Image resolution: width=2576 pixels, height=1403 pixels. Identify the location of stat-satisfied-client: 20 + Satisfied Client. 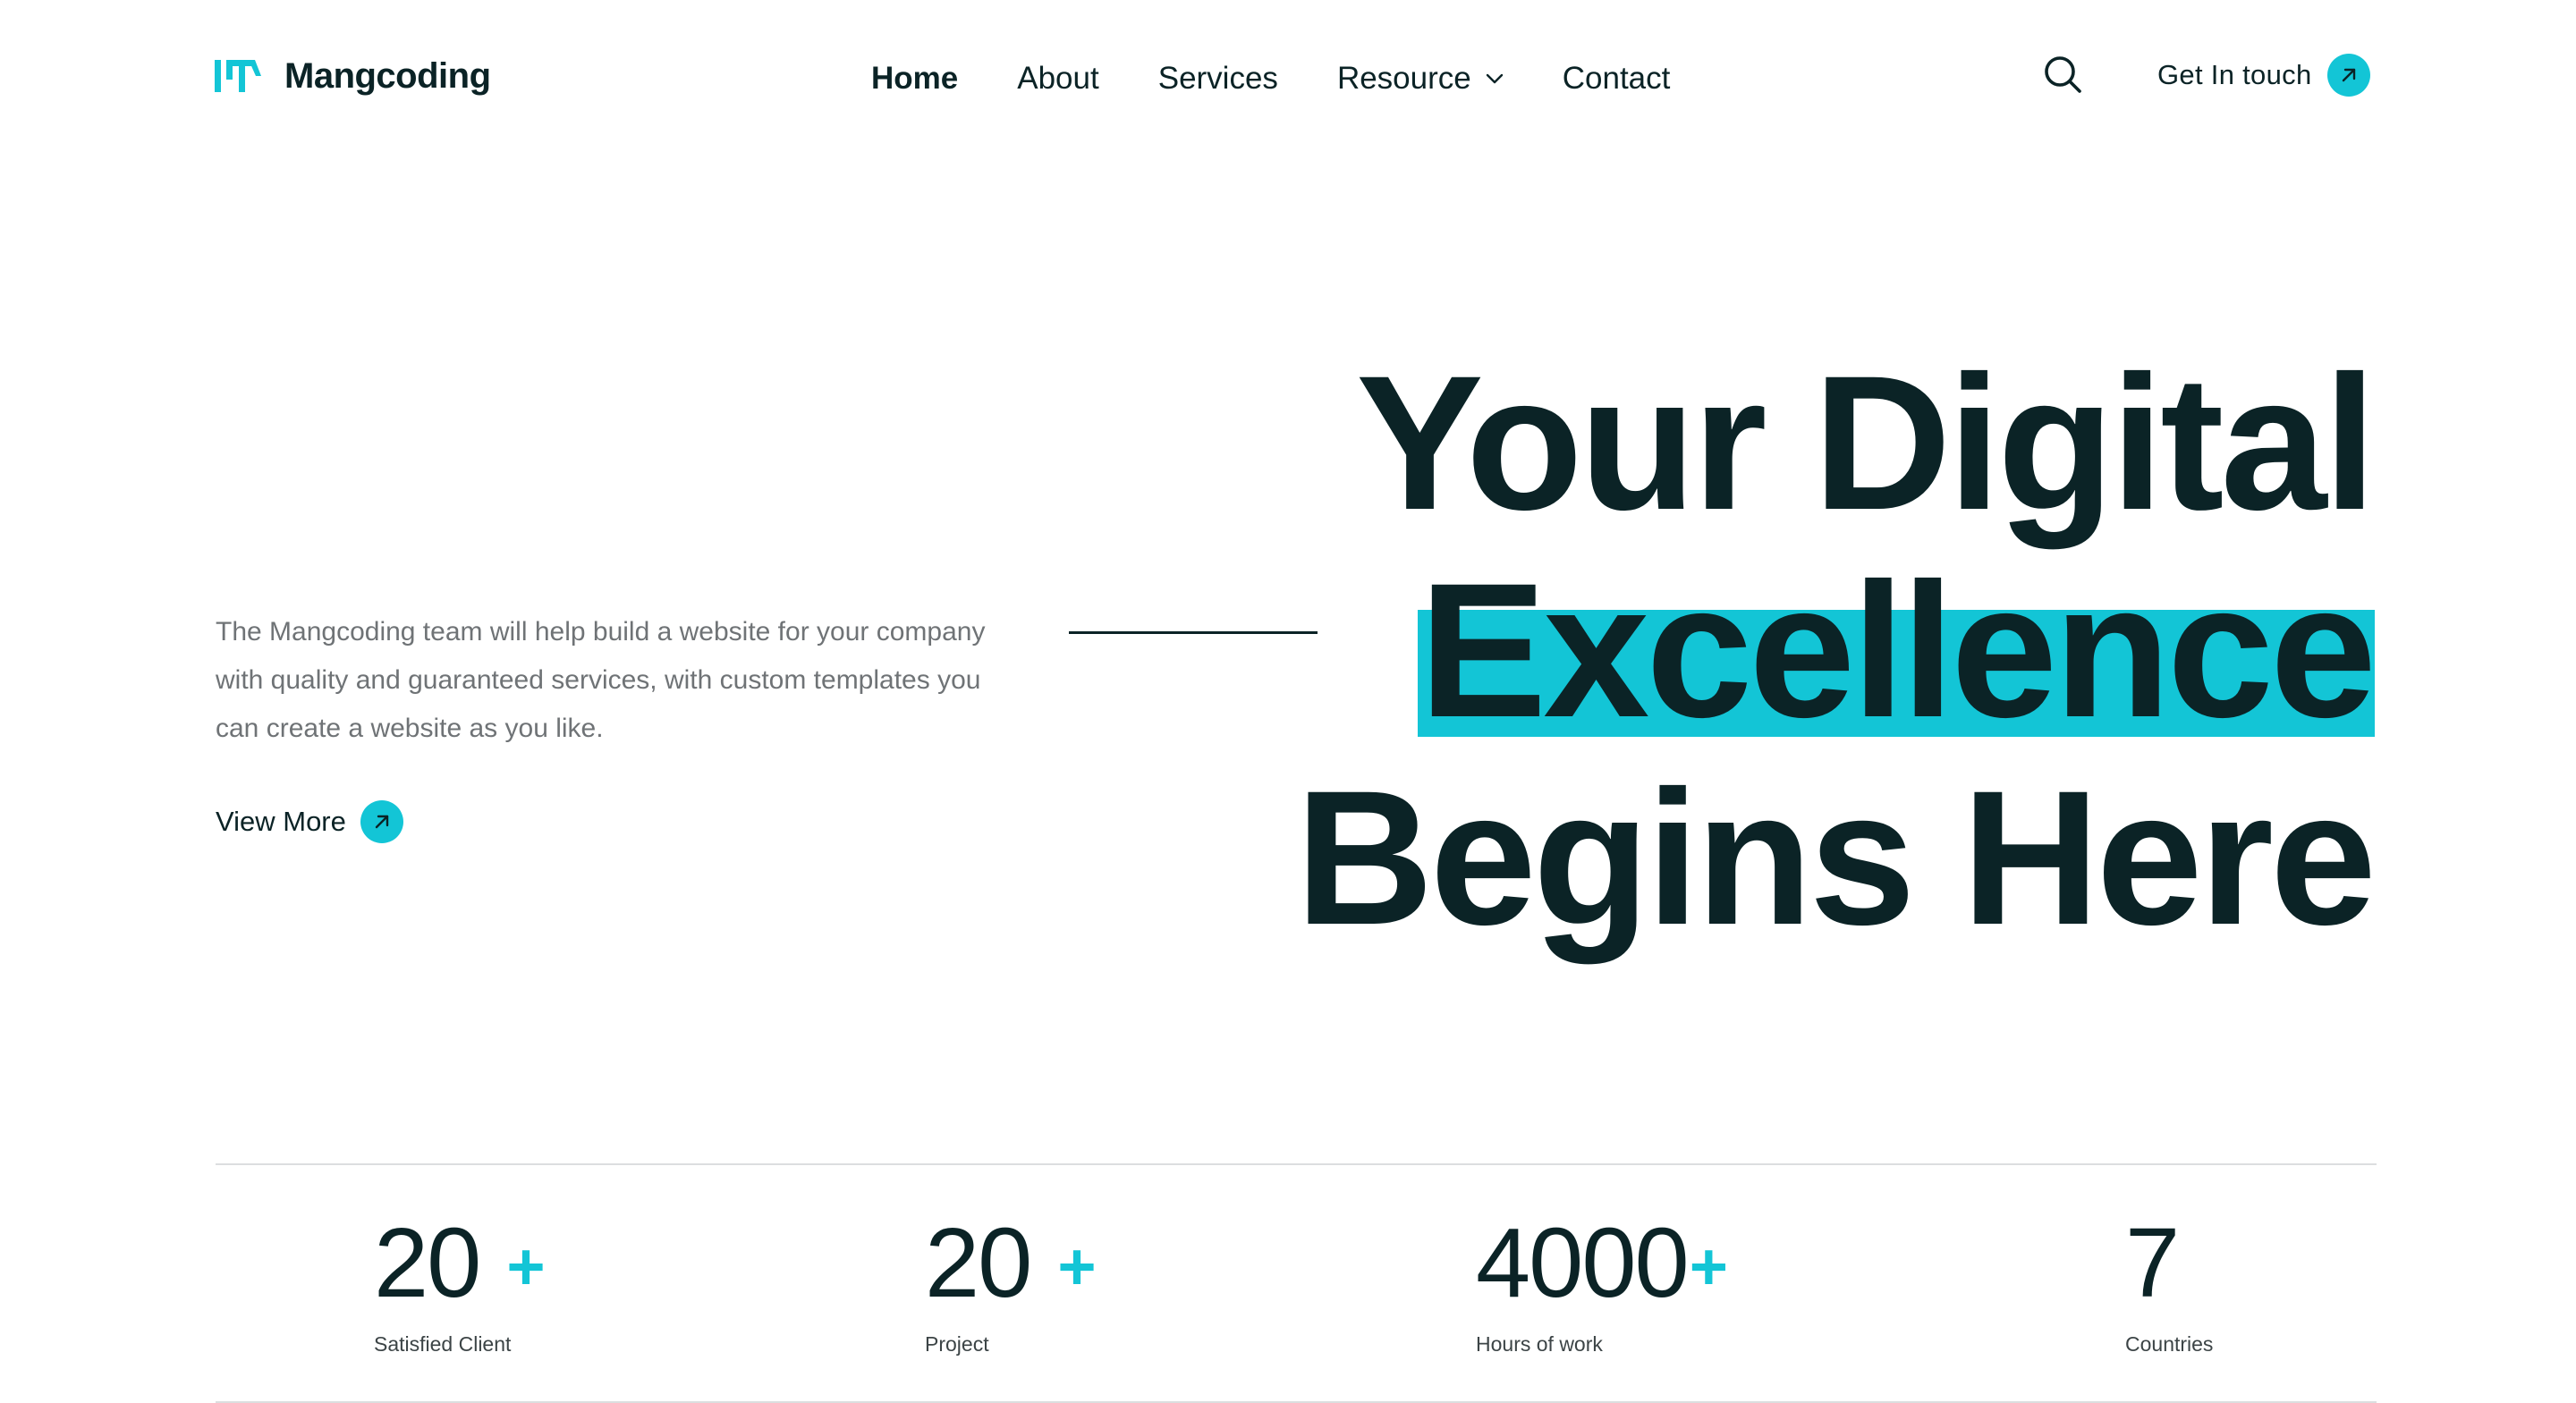
(460, 1285).